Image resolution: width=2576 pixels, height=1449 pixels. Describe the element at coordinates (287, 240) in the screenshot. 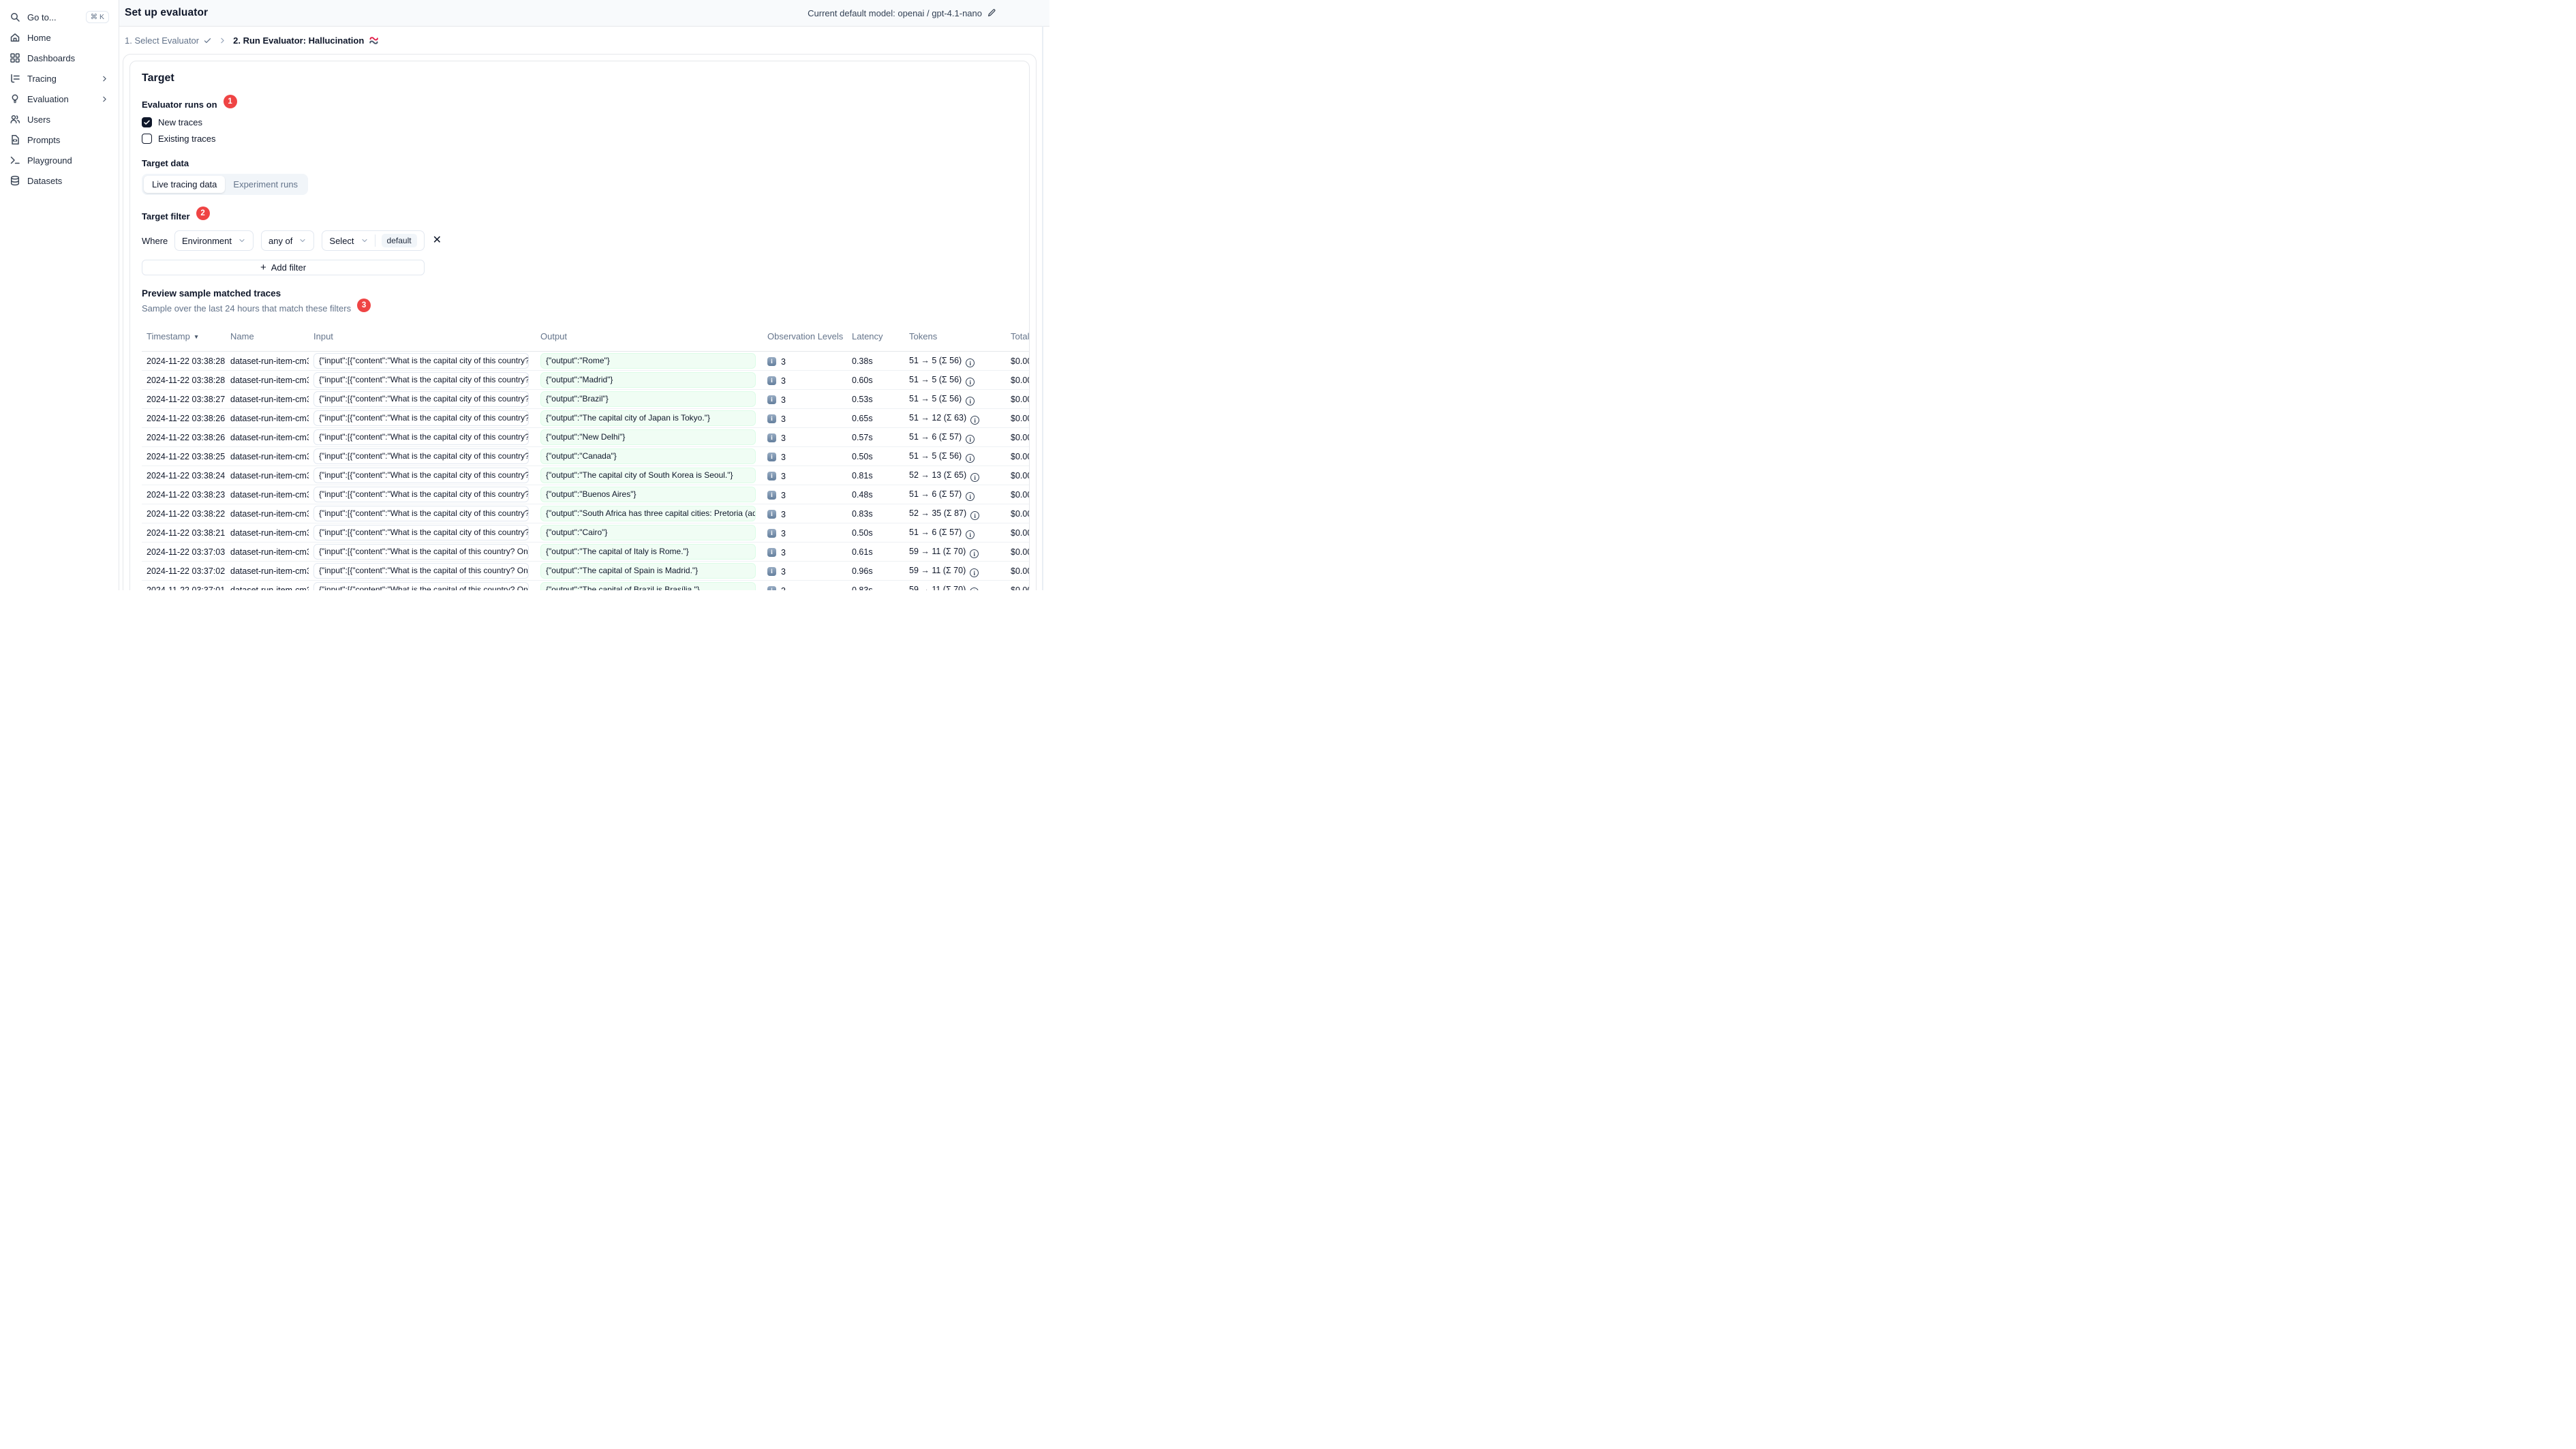

I see `filter-operator-dropdown: any of` at that location.